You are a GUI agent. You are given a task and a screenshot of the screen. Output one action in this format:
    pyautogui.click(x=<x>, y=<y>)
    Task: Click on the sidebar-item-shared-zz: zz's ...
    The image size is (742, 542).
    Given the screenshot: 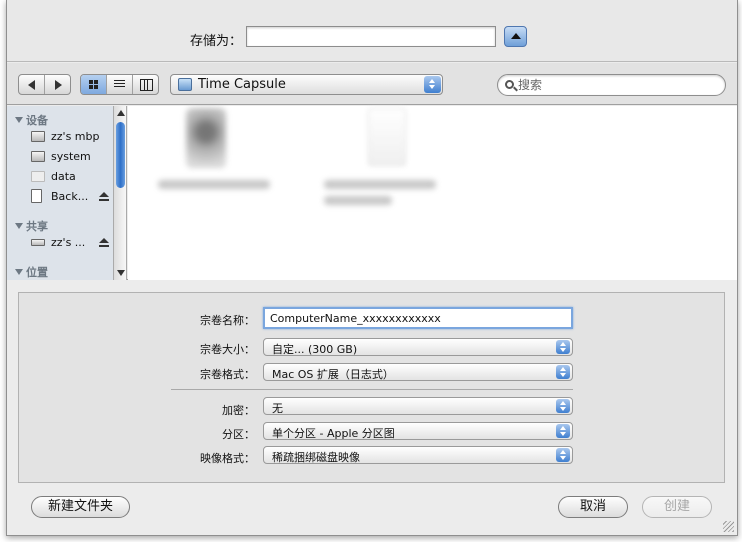 What is the action you would take?
    pyautogui.click(x=72, y=243)
    